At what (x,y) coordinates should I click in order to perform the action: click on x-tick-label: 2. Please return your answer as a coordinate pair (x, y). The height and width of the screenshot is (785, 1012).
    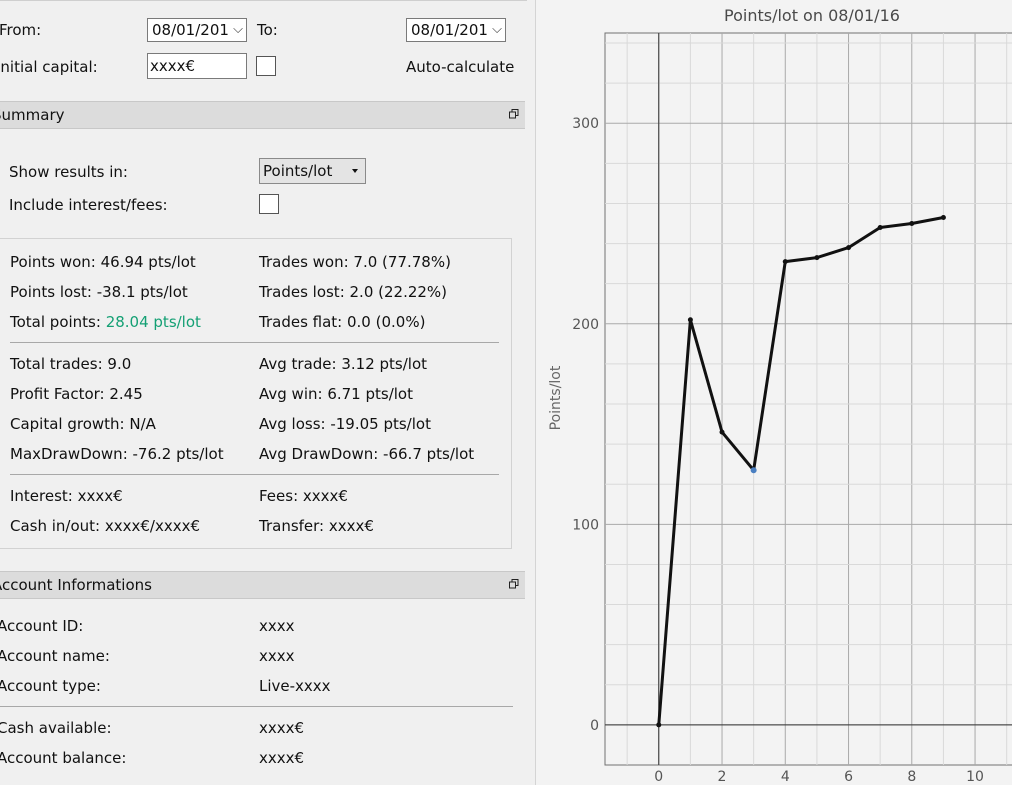
    Looking at the image, I should click on (722, 777).